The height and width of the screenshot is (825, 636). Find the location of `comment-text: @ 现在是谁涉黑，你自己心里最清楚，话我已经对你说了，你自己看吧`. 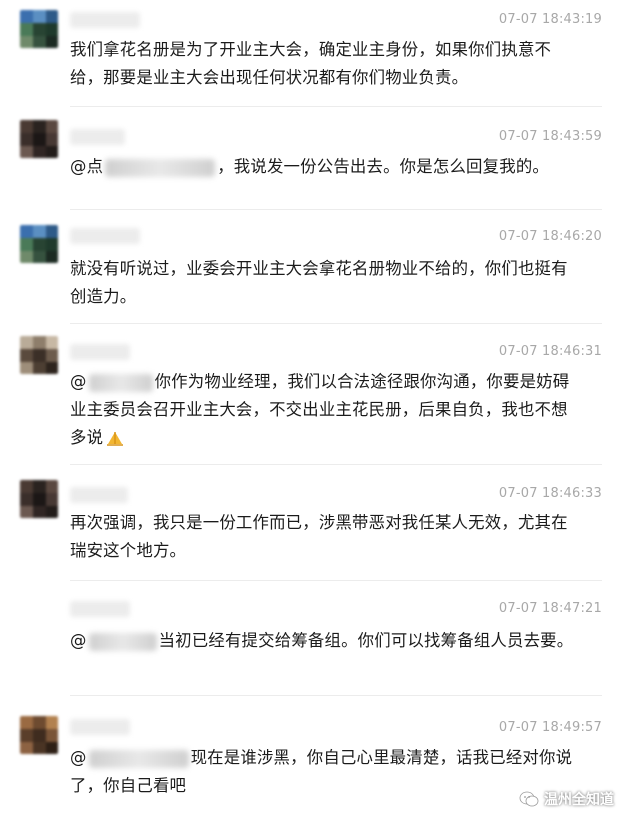

comment-text: @ 现在是谁涉黑，你自己心里最清楚，话我已经对你说了，你自己看吧 is located at coordinates (321, 771).